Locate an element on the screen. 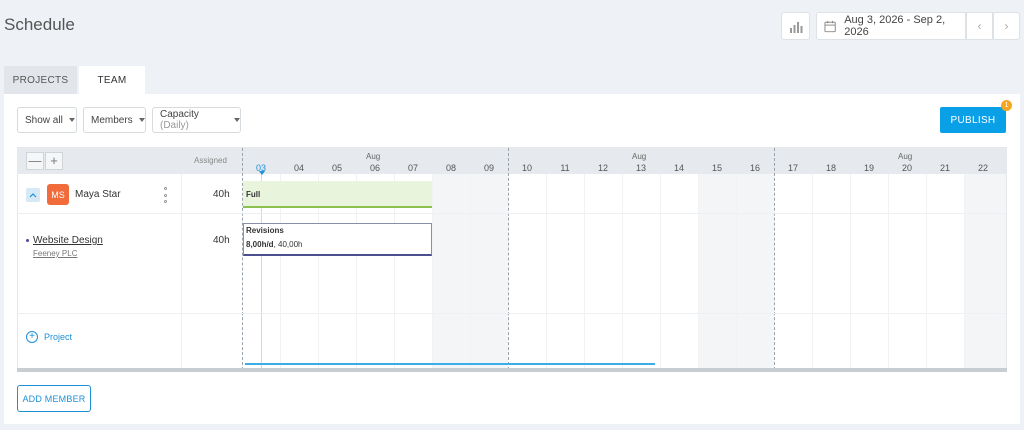 This screenshot has height=430, width=1024. capacity-full-label: Full is located at coordinates (253, 194).